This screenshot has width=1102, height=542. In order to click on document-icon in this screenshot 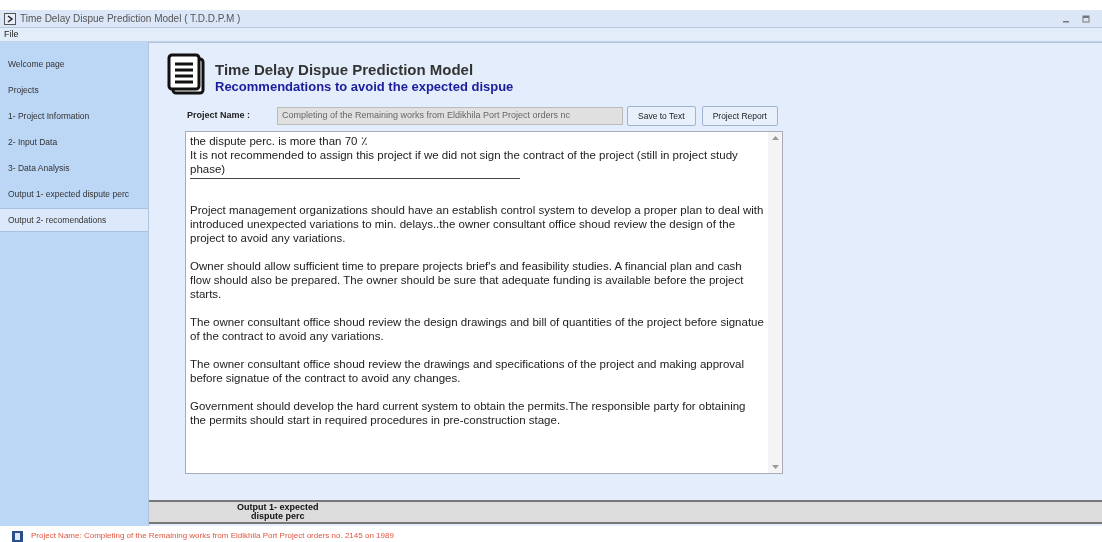, I will do `click(187, 74)`.